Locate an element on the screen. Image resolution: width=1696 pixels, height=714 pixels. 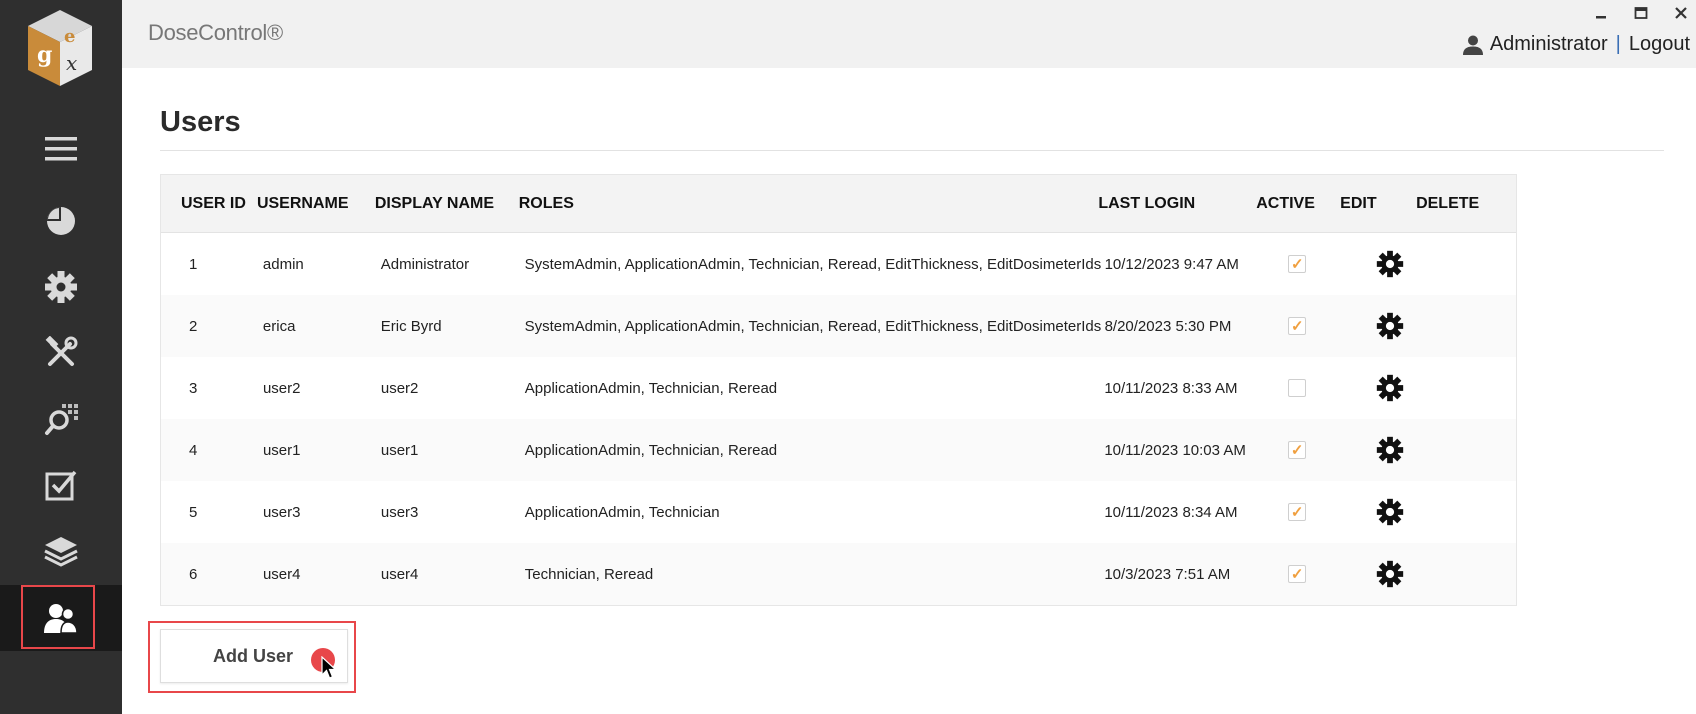
logout-link: Logout is located at coordinates (1659, 44).